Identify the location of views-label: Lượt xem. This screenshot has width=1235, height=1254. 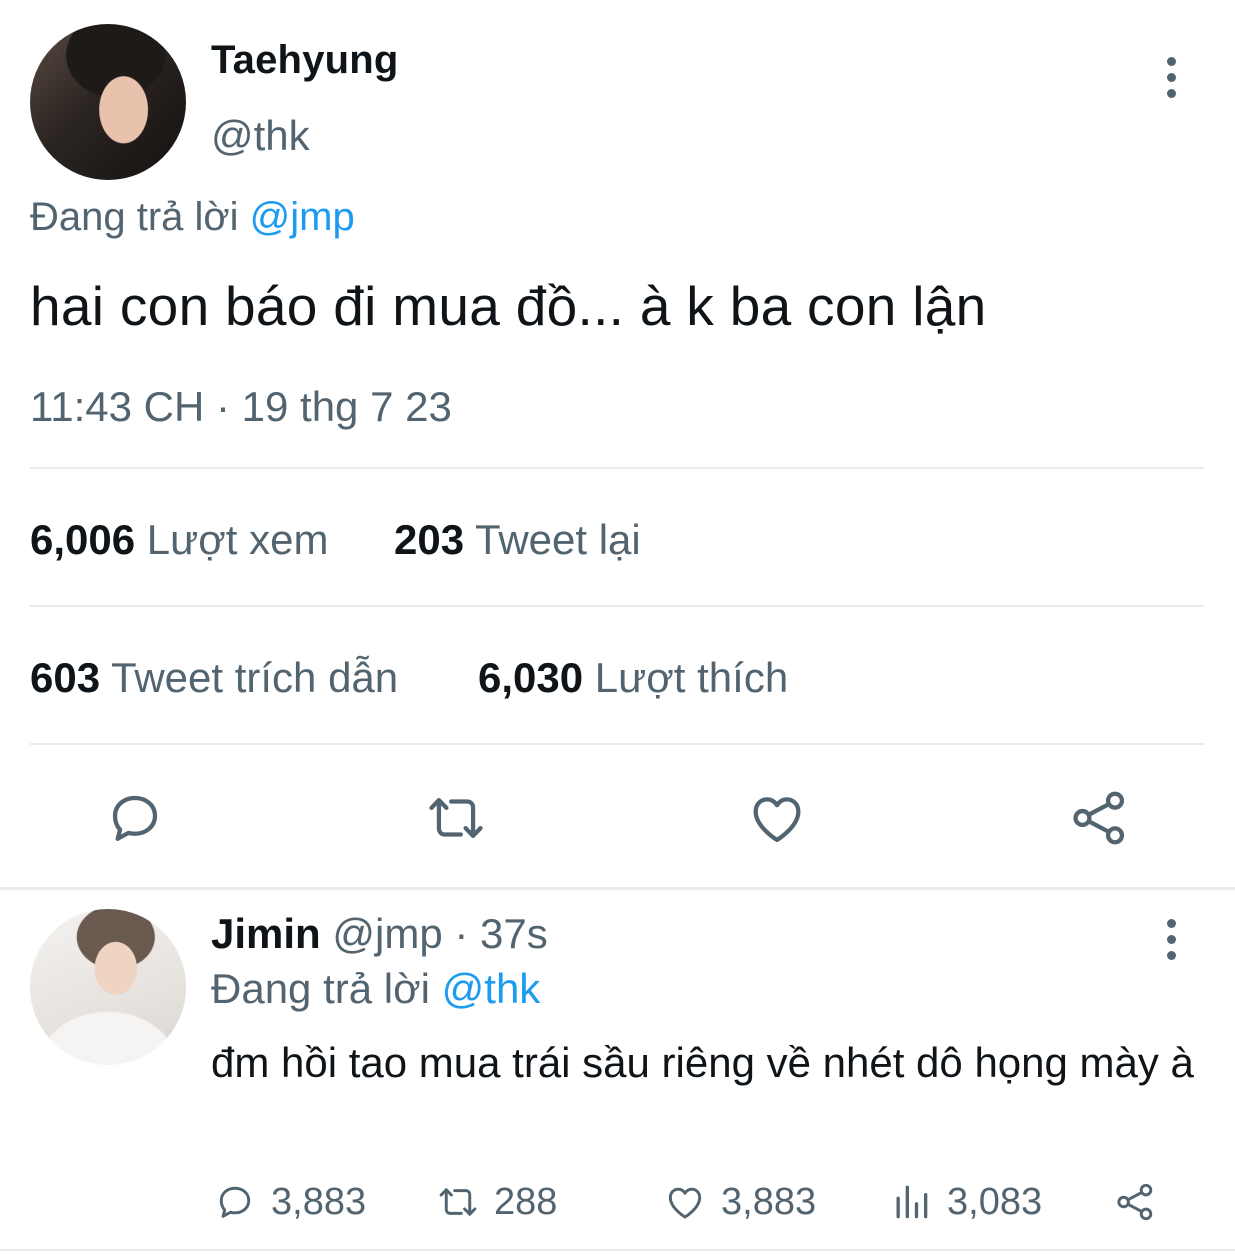
(237, 539).